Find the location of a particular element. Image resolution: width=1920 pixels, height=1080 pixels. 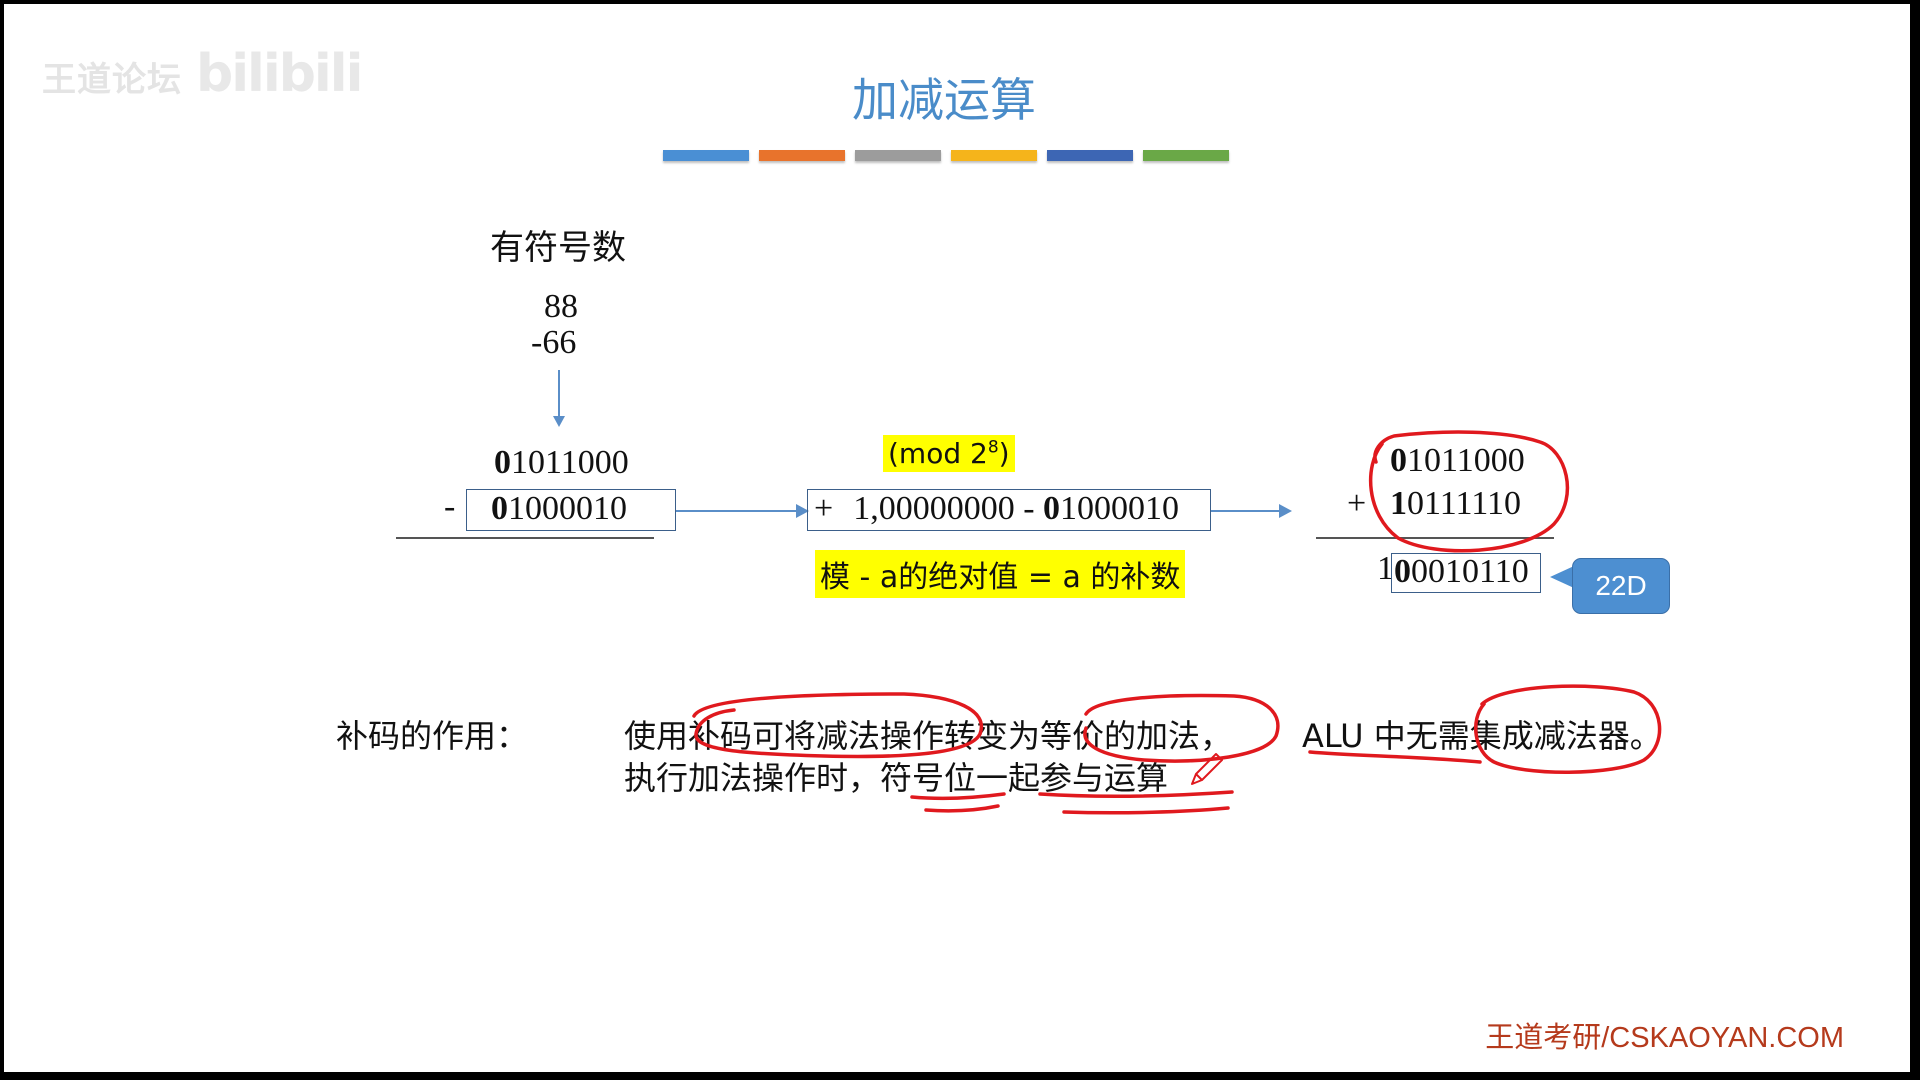

binary-neg66-complement: 10111110 is located at coordinates (1455, 504).